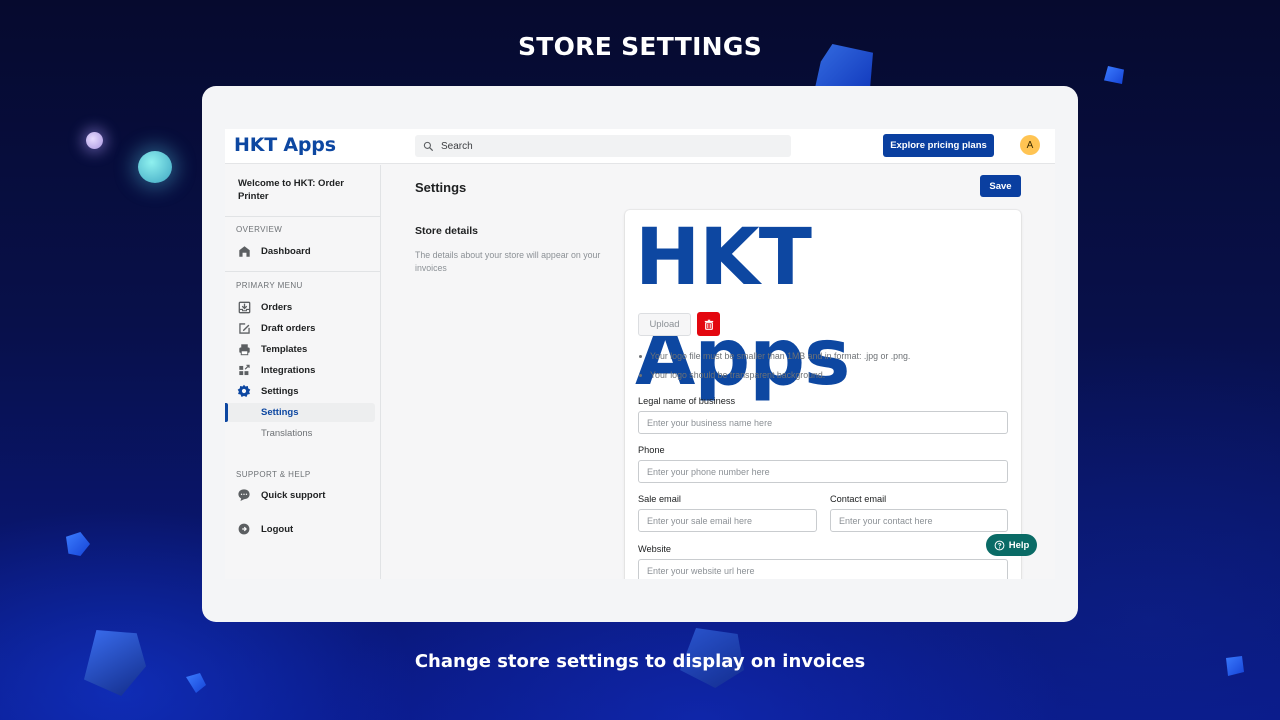 The height and width of the screenshot is (720, 1280). I want to click on sidebar-subitem-label: Translations, so click(287, 433).